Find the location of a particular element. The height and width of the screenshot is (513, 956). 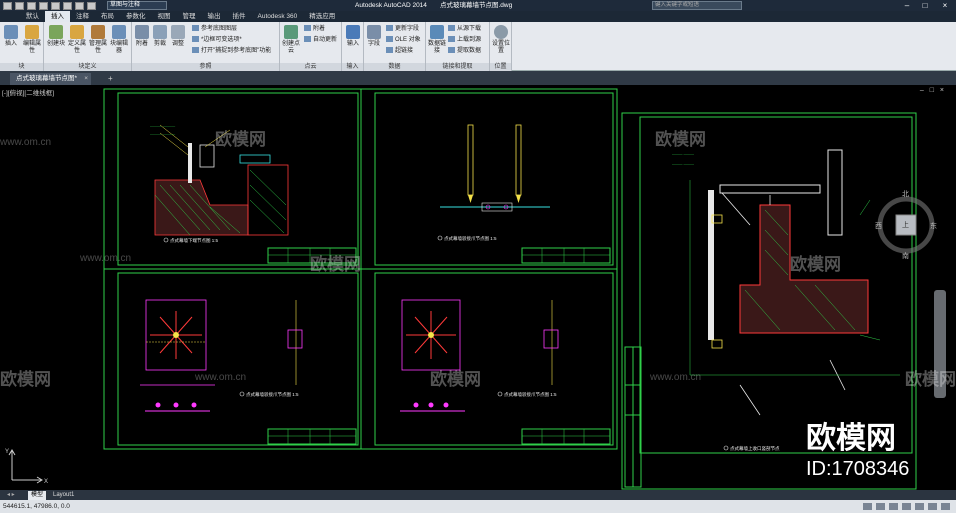

frame-icon is located at coordinates (195, 39).